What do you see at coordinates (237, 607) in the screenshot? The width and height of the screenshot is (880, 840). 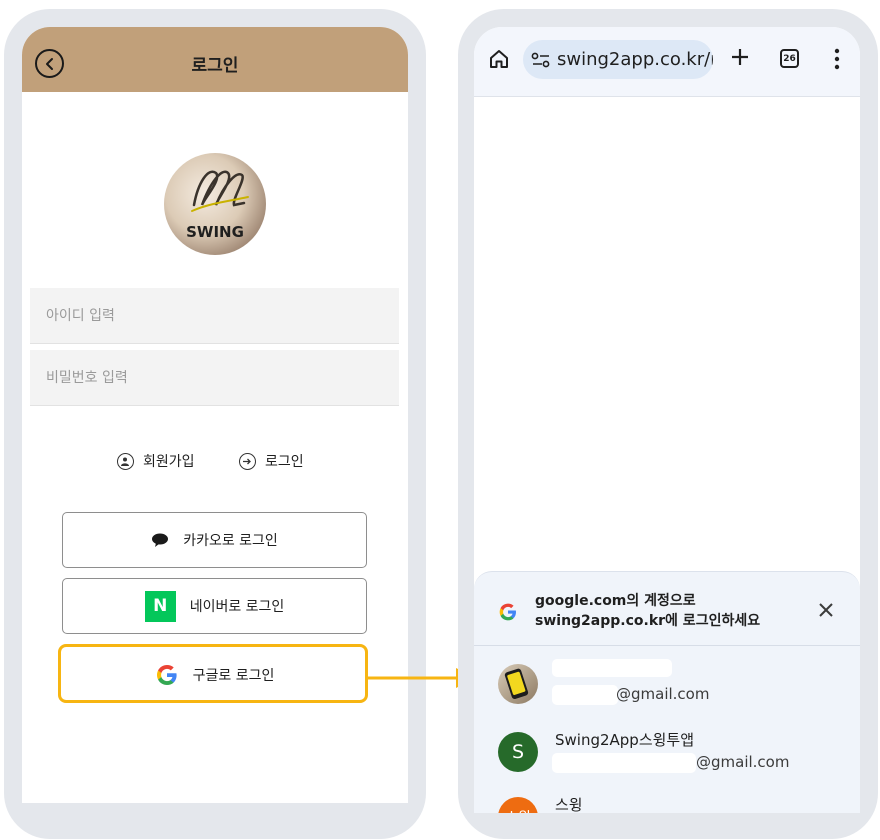 I see `naver-login-label: 네이버로 로그인` at bounding box center [237, 607].